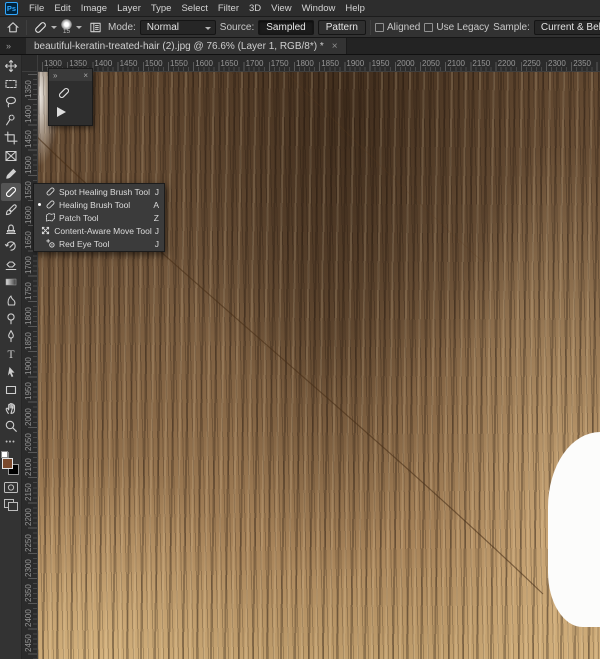  I want to click on tool-move, so click(11, 66).